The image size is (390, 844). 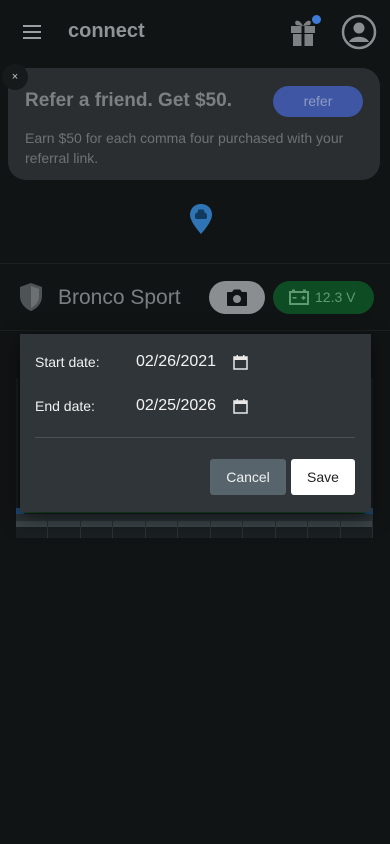 What do you see at coordinates (318, 101) in the screenshot?
I see `refer-button: refer` at bounding box center [318, 101].